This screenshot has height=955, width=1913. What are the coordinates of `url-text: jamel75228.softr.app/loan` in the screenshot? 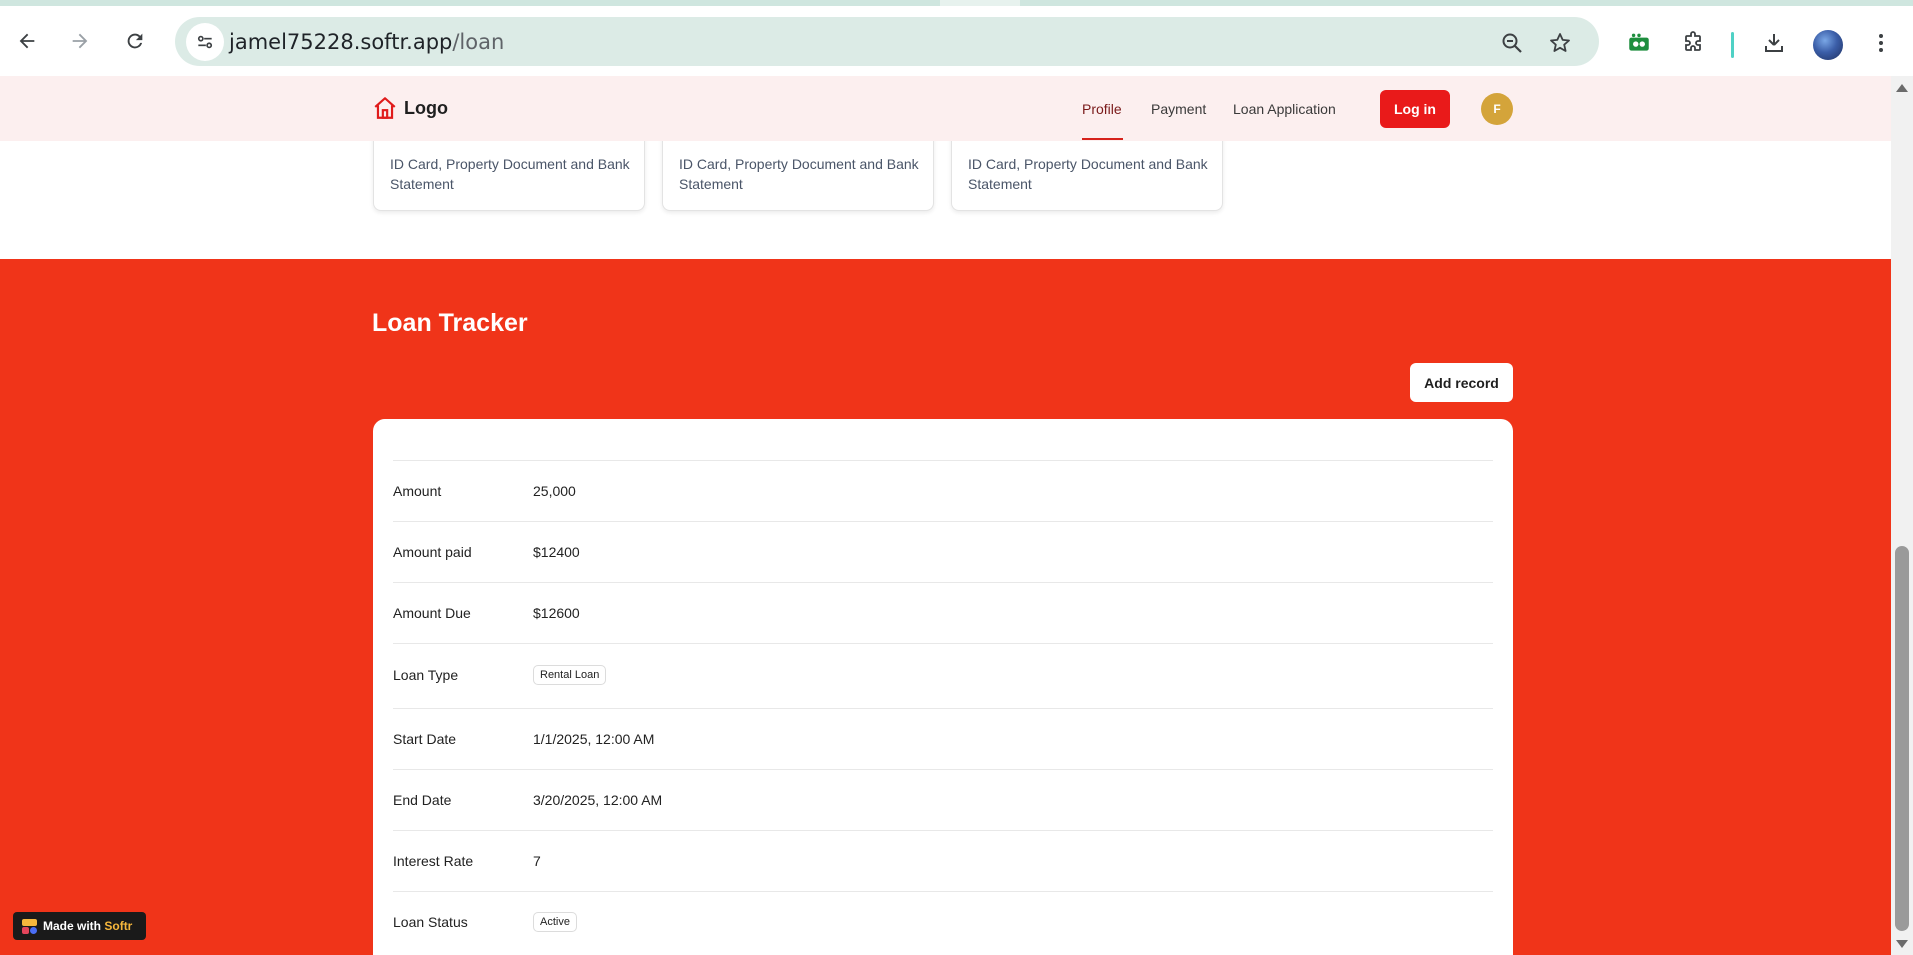 It's located at (366, 42).